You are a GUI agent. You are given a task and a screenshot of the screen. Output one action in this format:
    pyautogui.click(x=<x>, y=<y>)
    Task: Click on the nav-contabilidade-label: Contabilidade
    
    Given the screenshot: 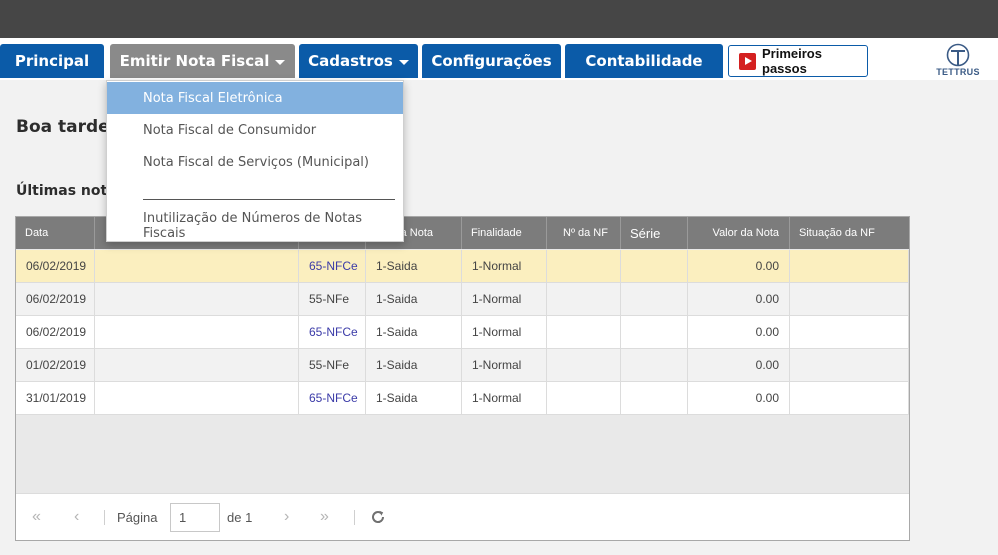 What is the action you would take?
    pyautogui.click(x=644, y=61)
    